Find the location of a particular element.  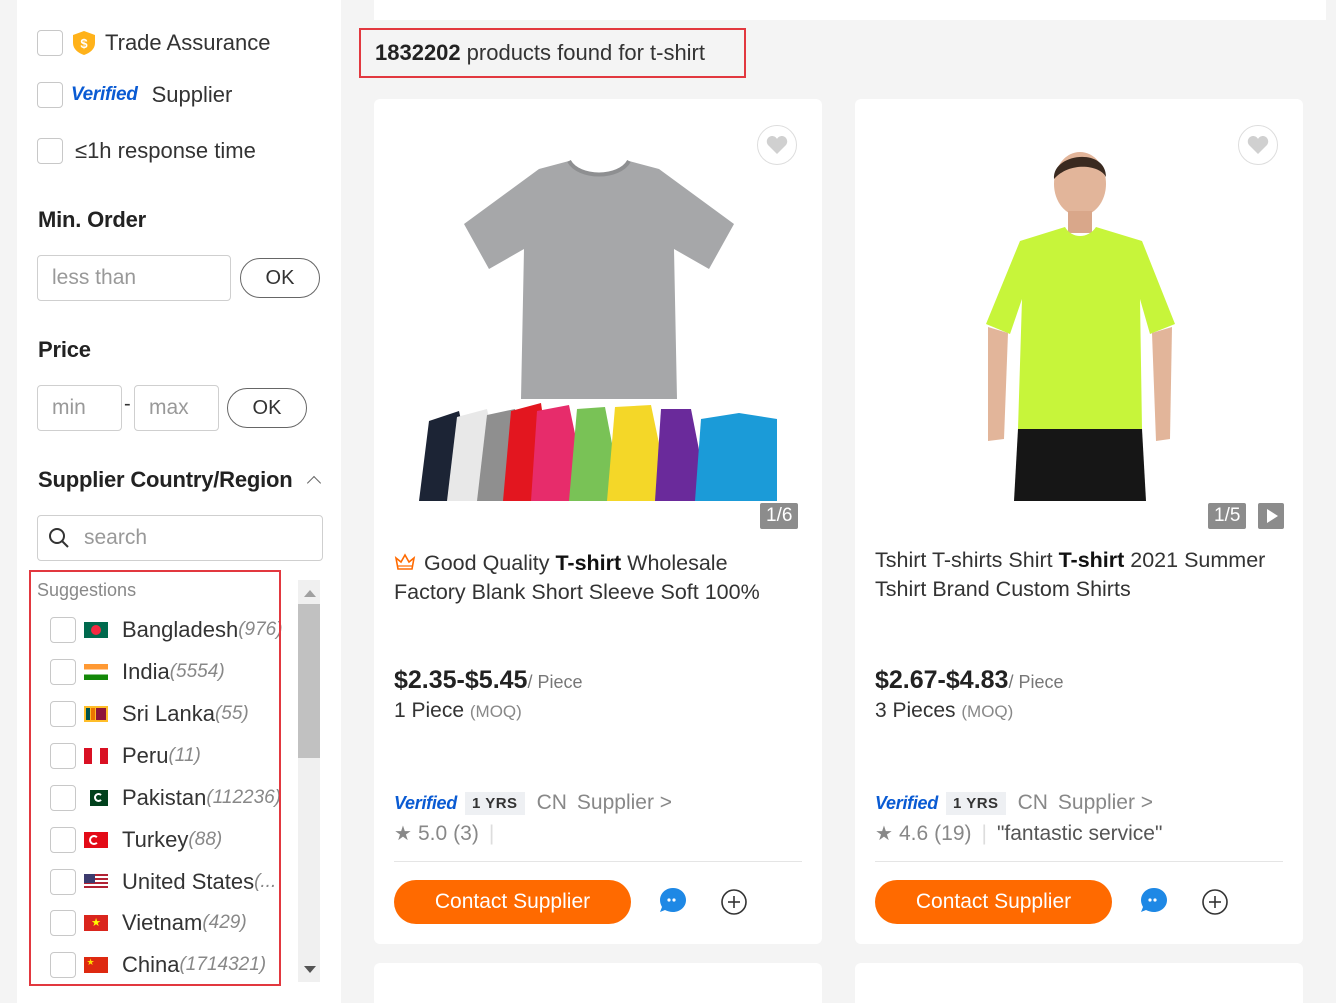

suggestions-scroll-thumb is located at coordinates (309, 681).